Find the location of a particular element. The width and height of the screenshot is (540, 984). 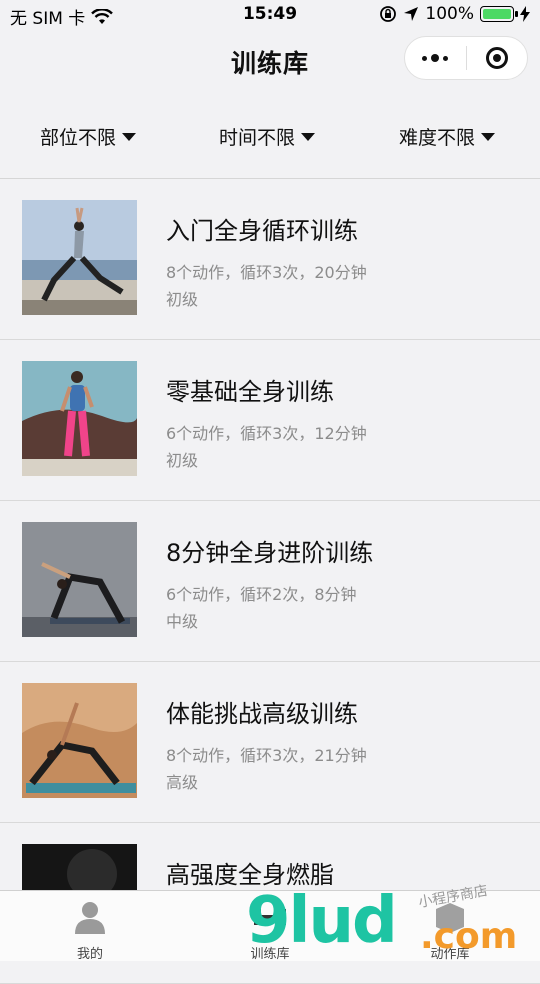

filter-bar: 部位不限 时间不限 难度不限 is located at coordinates (270, 134).